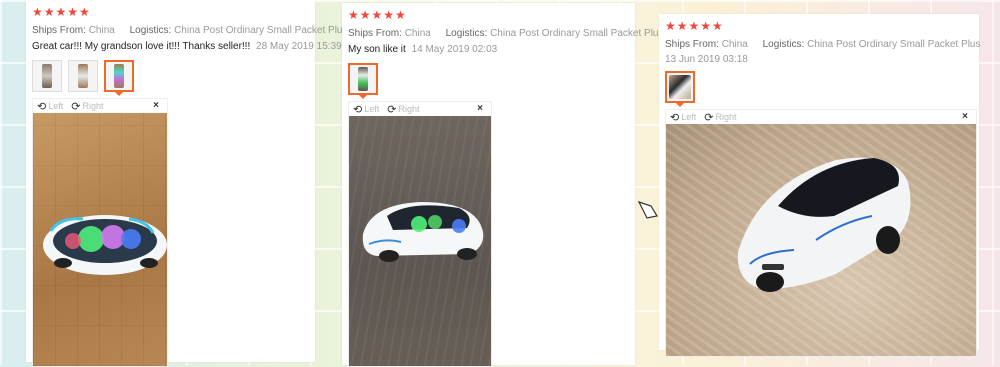  What do you see at coordinates (454, 49) in the screenshot?
I see `review-date: 14 May 2019 02:03` at bounding box center [454, 49].